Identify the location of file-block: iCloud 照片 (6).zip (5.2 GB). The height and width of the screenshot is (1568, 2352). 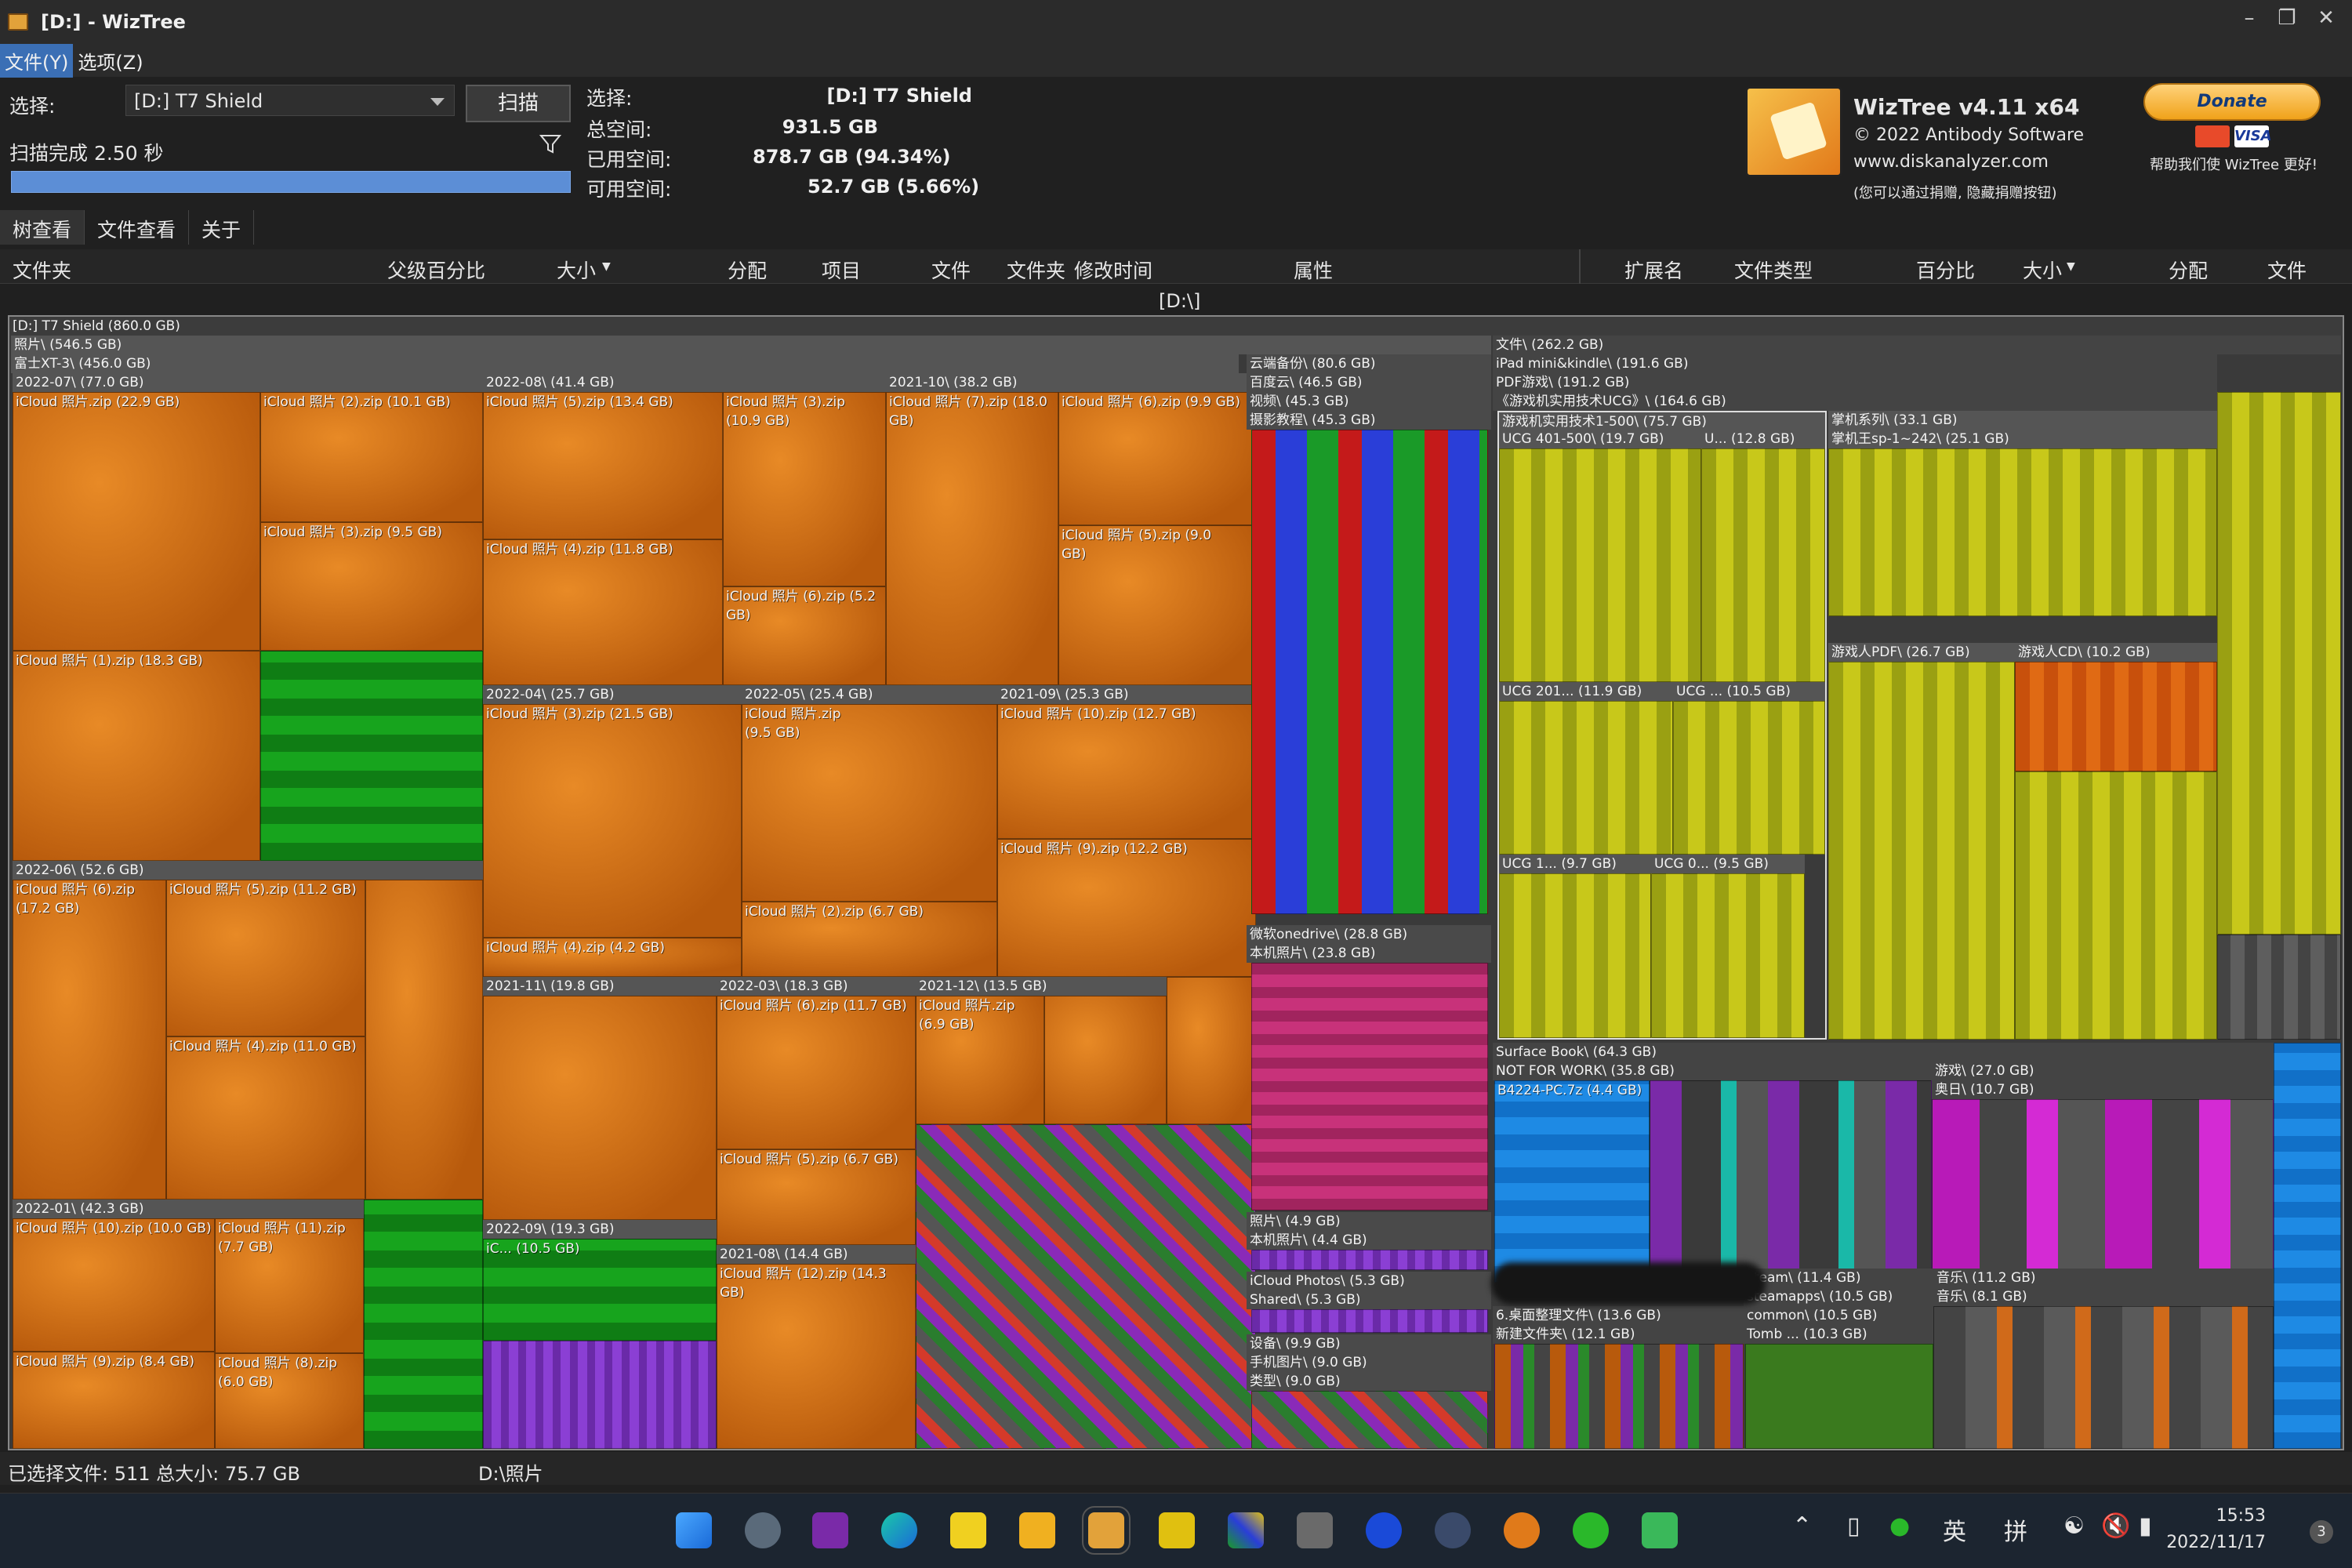
(804, 635).